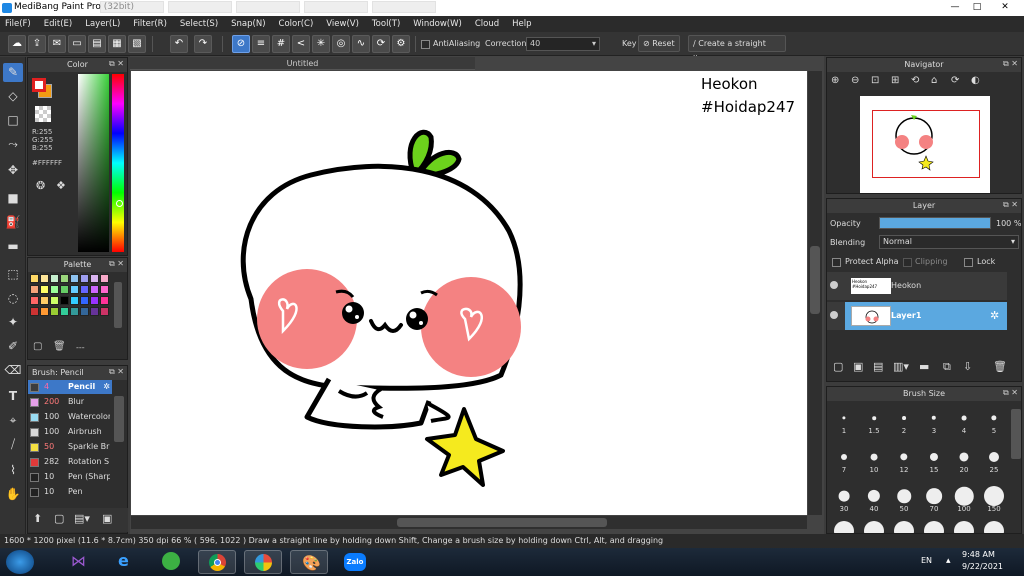 The height and width of the screenshot is (576, 1024). I want to click on text-tool-icon: T, so click(13, 396).